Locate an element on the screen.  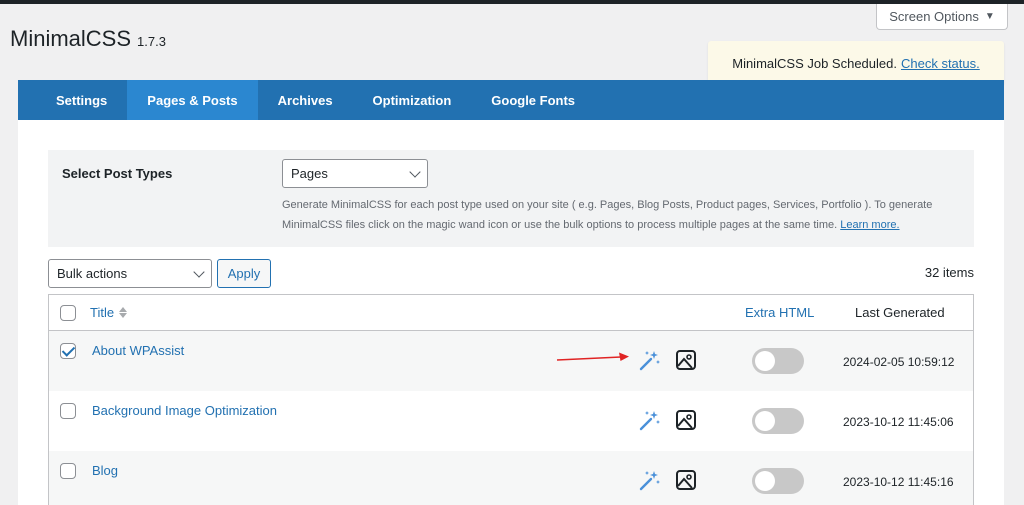
plugin-version: 1.7.3 is located at coordinates (151, 41).